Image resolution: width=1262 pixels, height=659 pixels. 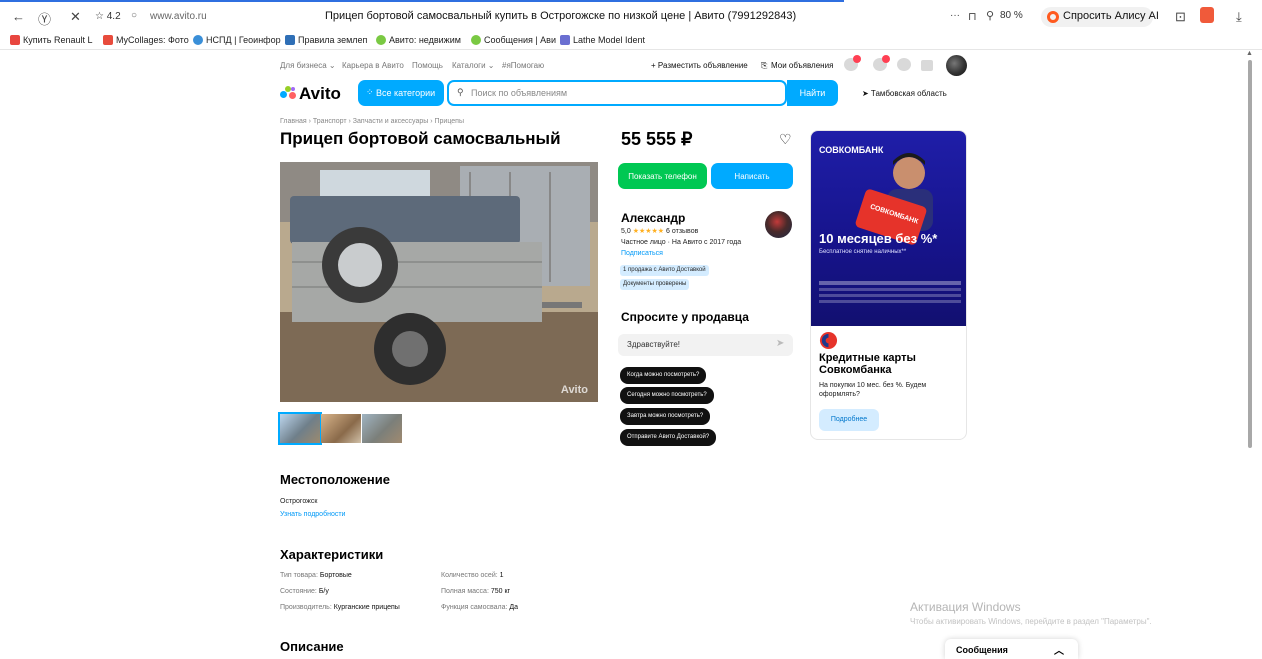 What do you see at coordinates (134, 15) in the screenshot?
I see `lock-icon: ○` at bounding box center [134, 15].